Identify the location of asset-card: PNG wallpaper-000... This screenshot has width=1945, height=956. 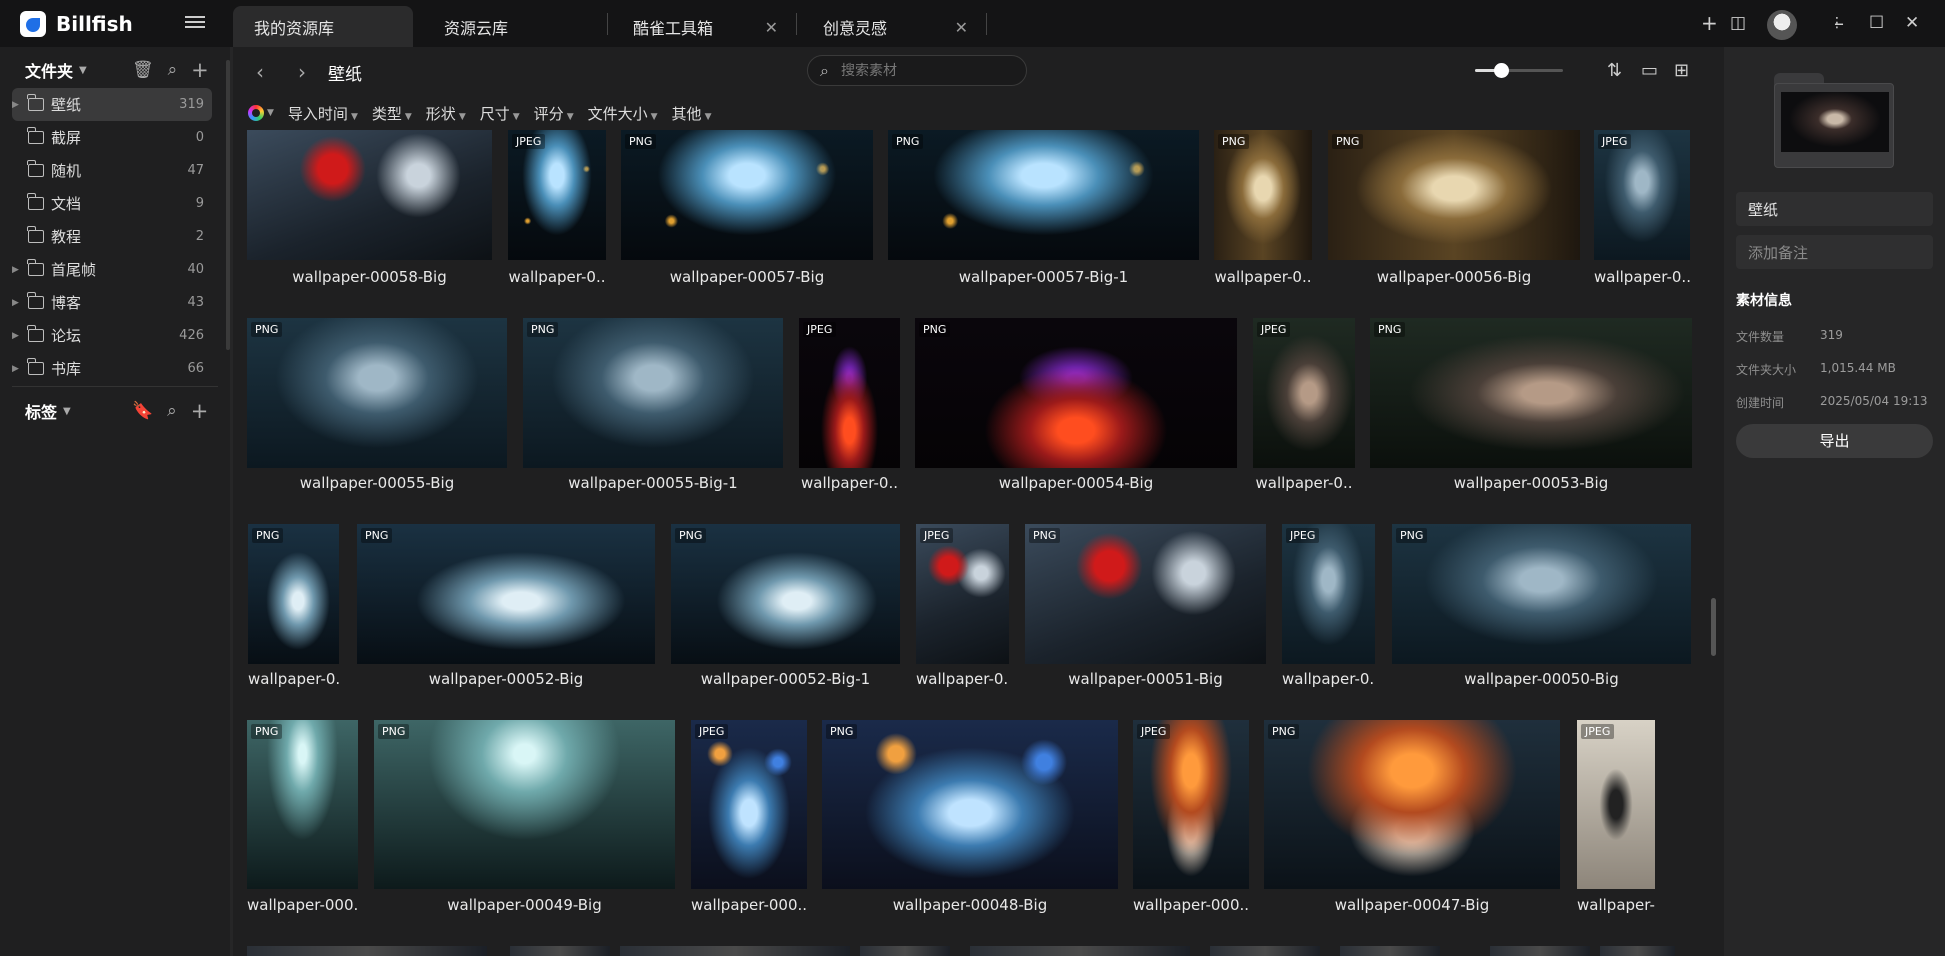
(302, 819).